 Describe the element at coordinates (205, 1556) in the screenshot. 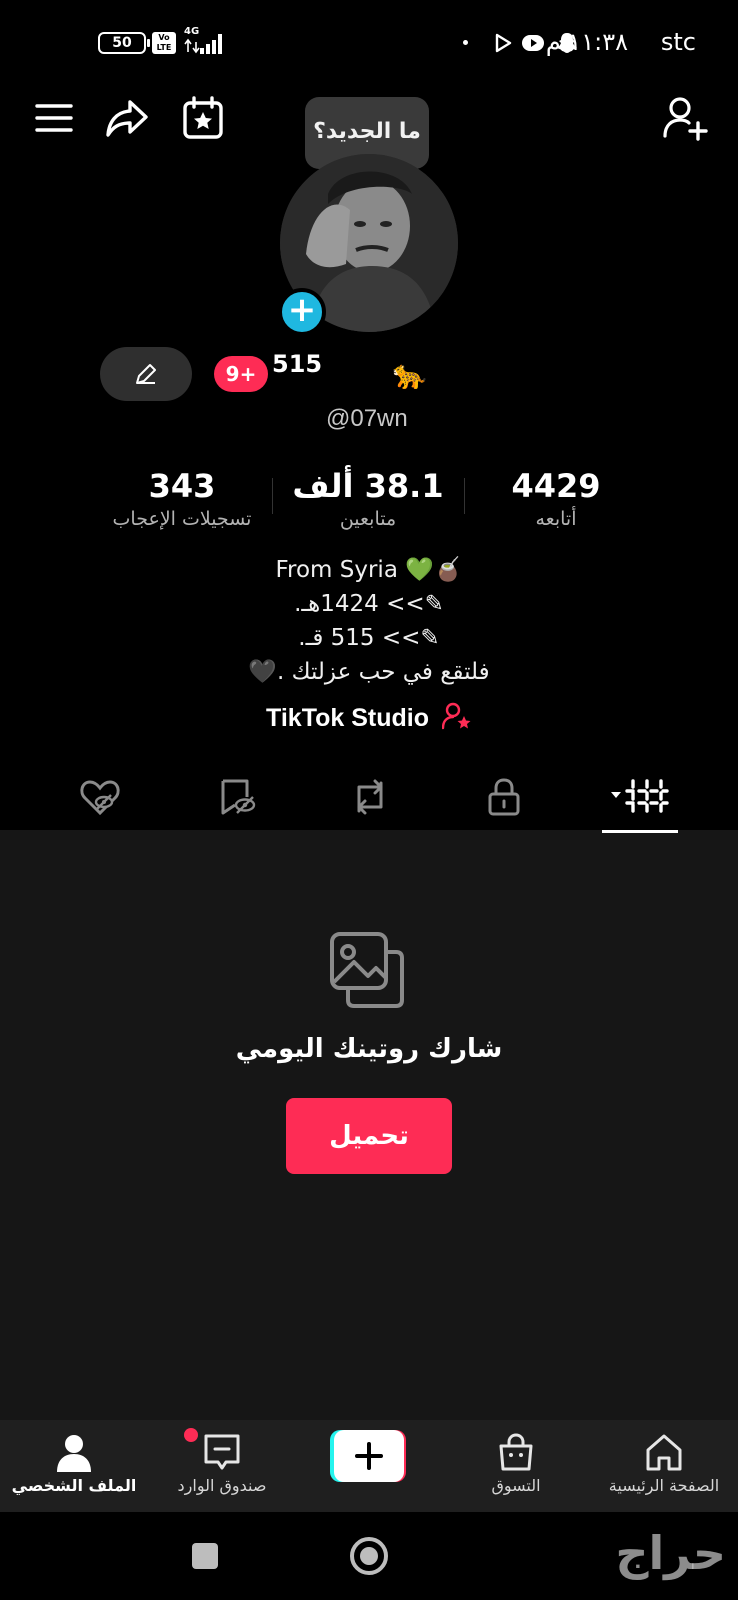

I see `recent-apps-button` at that location.